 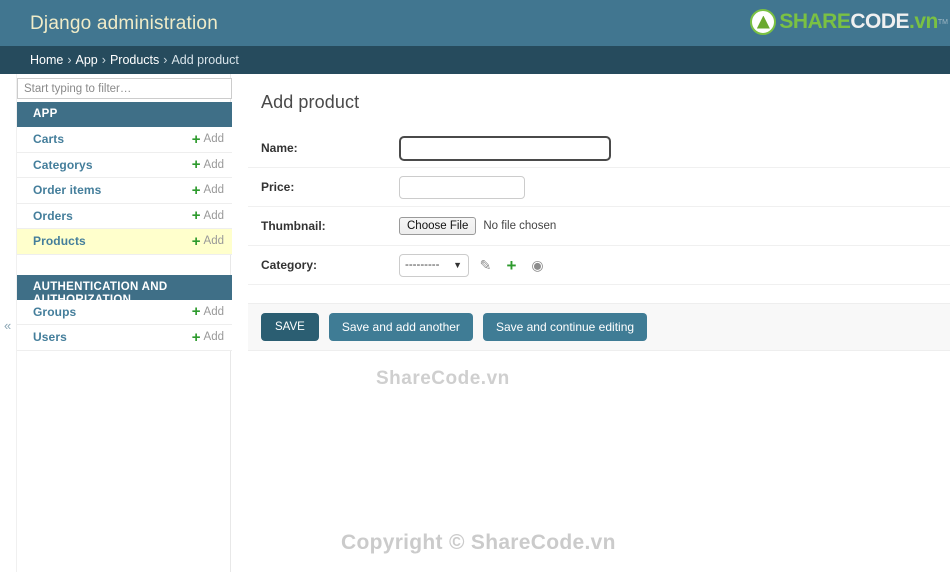 I want to click on eye-icon: ◉, so click(x=537, y=265).